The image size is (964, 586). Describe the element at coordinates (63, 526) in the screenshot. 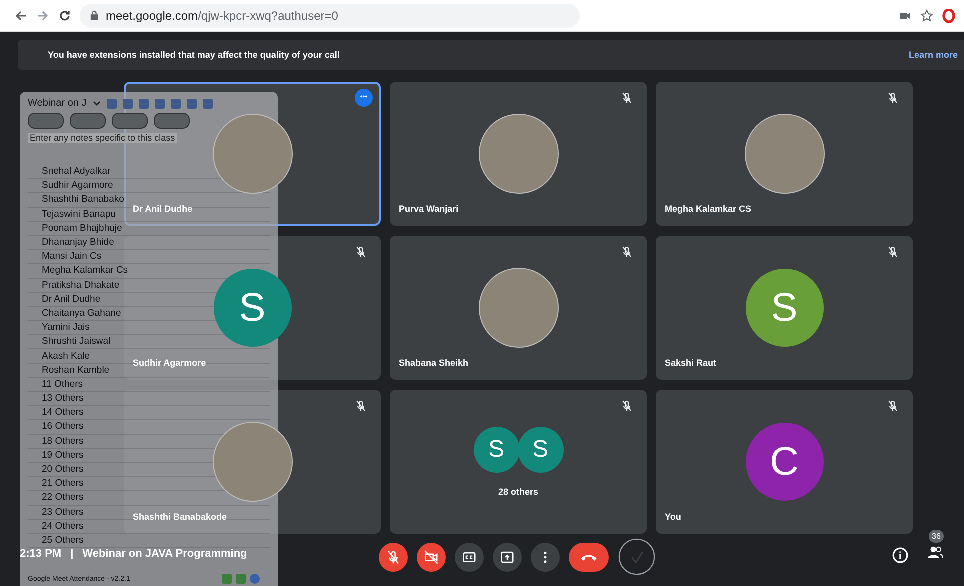

I see `student-name: 24 Others` at that location.